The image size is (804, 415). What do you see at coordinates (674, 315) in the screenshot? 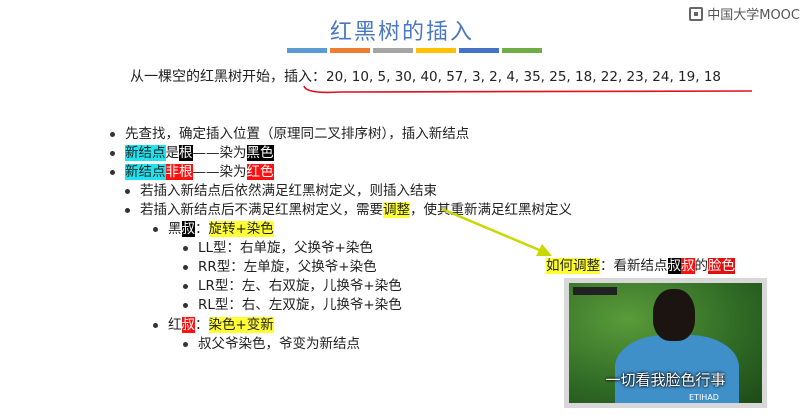
I see `player-head` at bounding box center [674, 315].